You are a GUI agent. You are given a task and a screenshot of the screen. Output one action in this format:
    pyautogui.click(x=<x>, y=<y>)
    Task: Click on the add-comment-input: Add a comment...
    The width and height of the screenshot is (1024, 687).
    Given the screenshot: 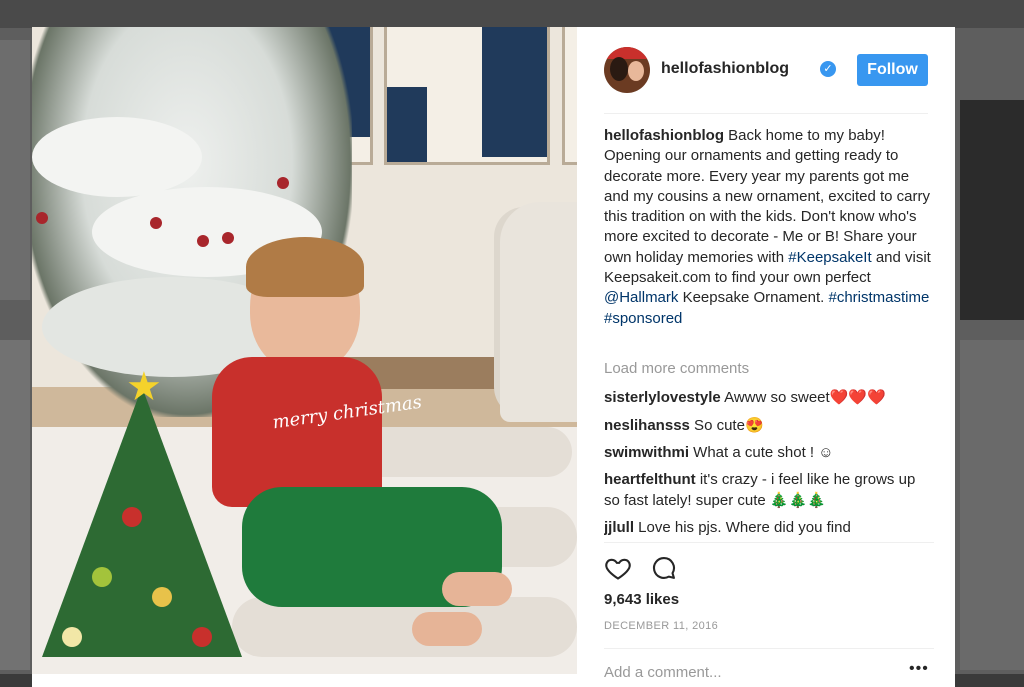 What is the action you would take?
    pyautogui.click(x=663, y=672)
    